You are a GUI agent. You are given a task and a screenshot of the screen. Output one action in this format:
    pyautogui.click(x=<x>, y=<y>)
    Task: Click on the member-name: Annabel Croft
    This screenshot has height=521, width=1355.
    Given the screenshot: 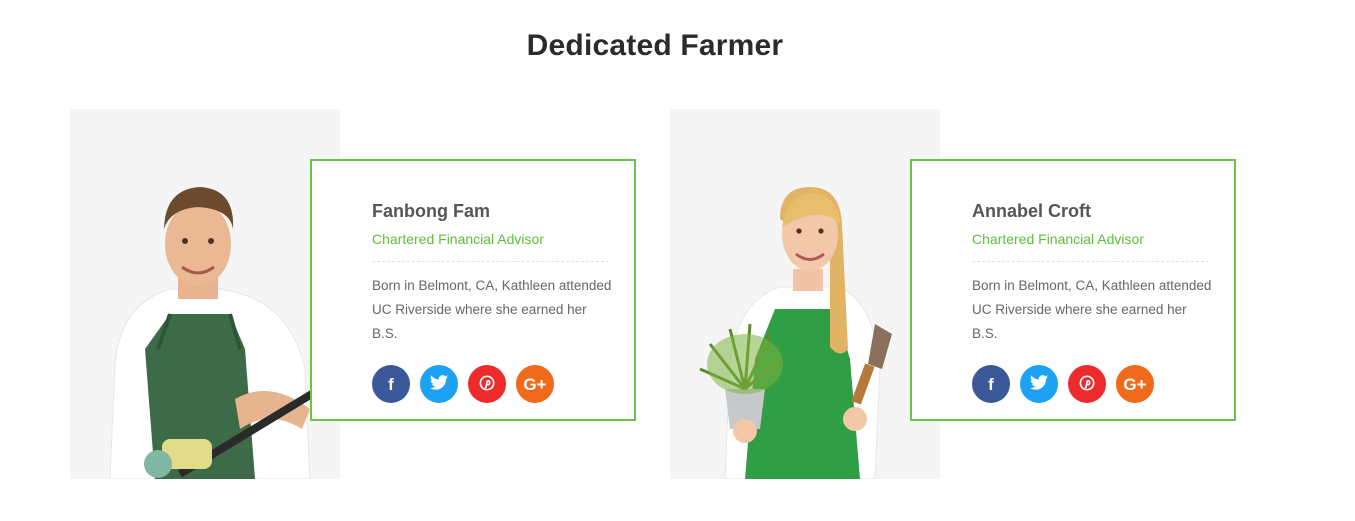 What is the action you would take?
    pyautogui.click(x=1031, y=211)
    